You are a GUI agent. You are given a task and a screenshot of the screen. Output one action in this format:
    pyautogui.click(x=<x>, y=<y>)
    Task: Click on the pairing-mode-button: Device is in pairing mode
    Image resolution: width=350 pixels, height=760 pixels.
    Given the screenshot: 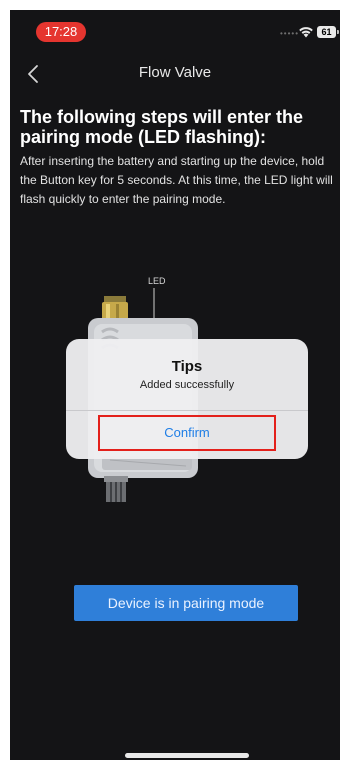 What is the action you would take?
    pyautogui.click(x=186, y=603)
    